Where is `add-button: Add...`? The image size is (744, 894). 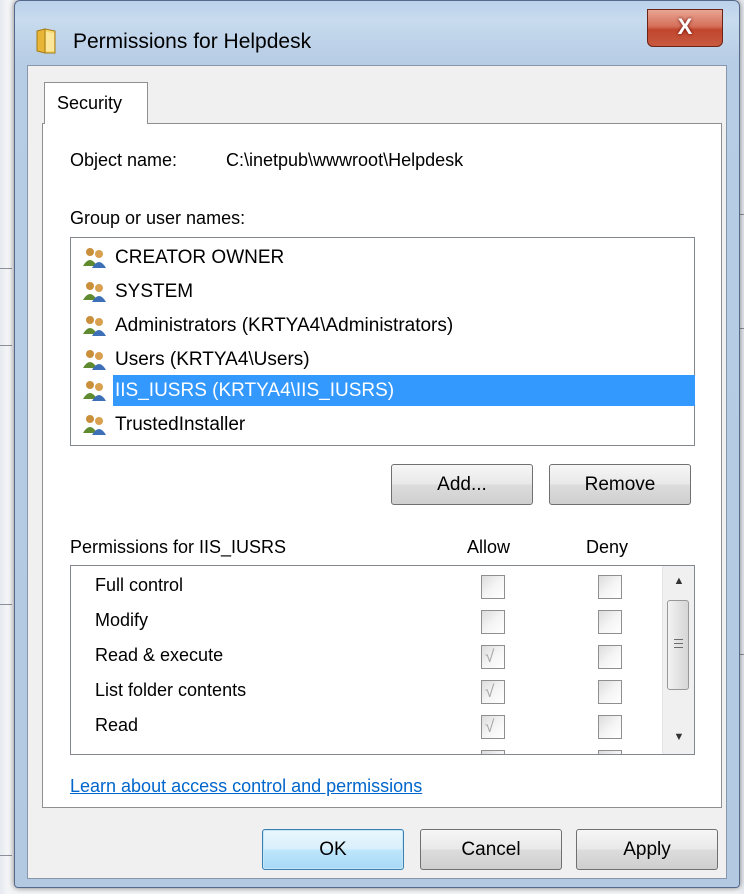 add-button: Add... is located at coordinates (462, 484).